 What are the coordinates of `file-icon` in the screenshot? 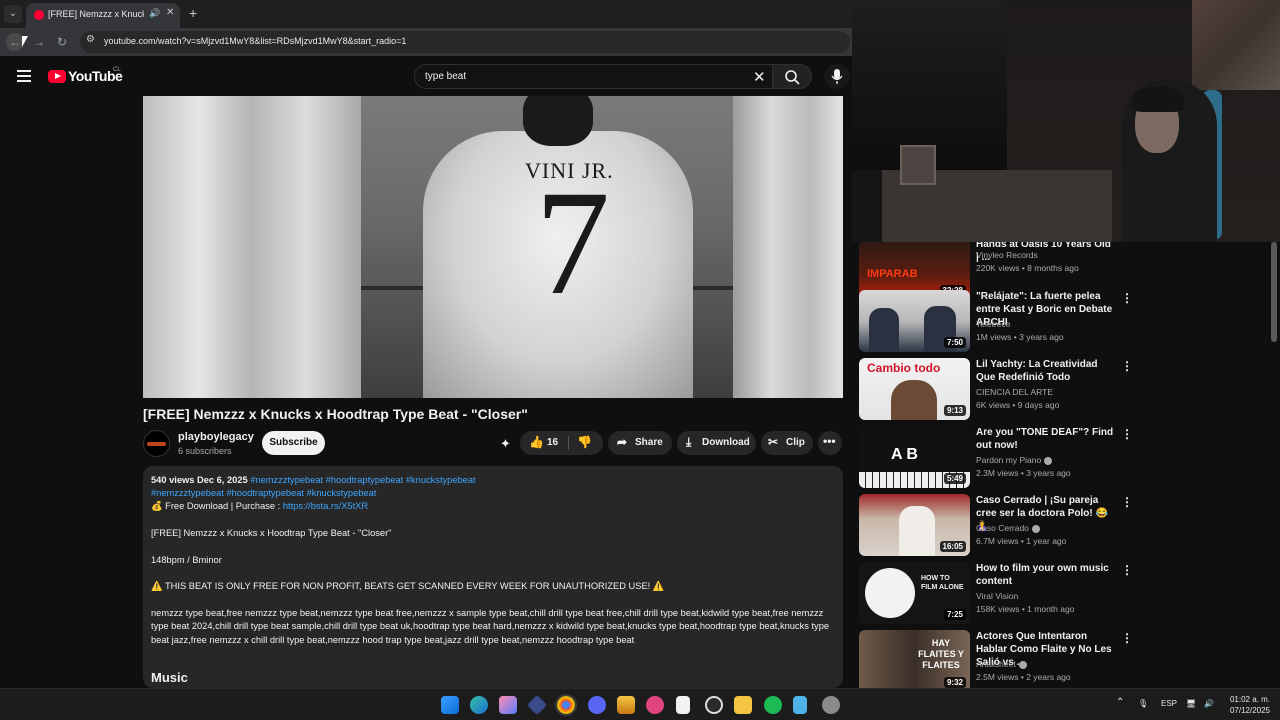 It's located at (683, 705).